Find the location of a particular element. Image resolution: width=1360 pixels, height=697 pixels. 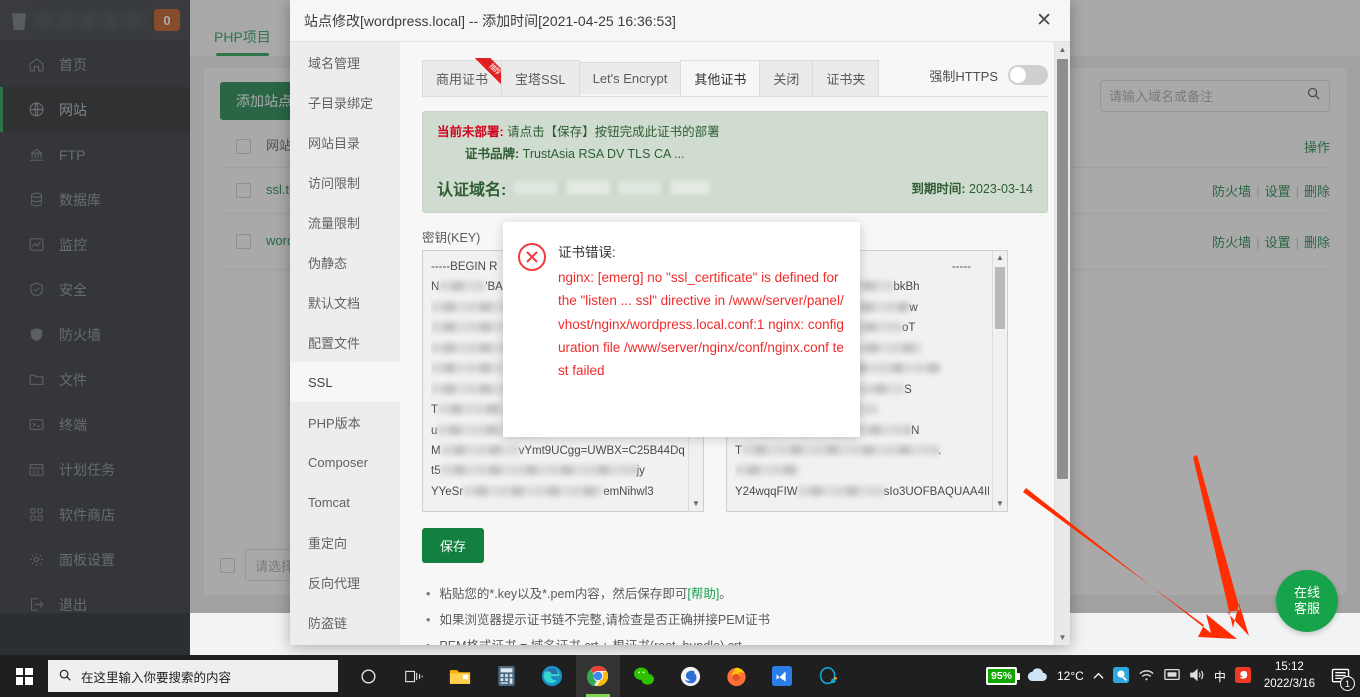

modal-nav-config: 配置文件 is located at coordinates (345, 342).